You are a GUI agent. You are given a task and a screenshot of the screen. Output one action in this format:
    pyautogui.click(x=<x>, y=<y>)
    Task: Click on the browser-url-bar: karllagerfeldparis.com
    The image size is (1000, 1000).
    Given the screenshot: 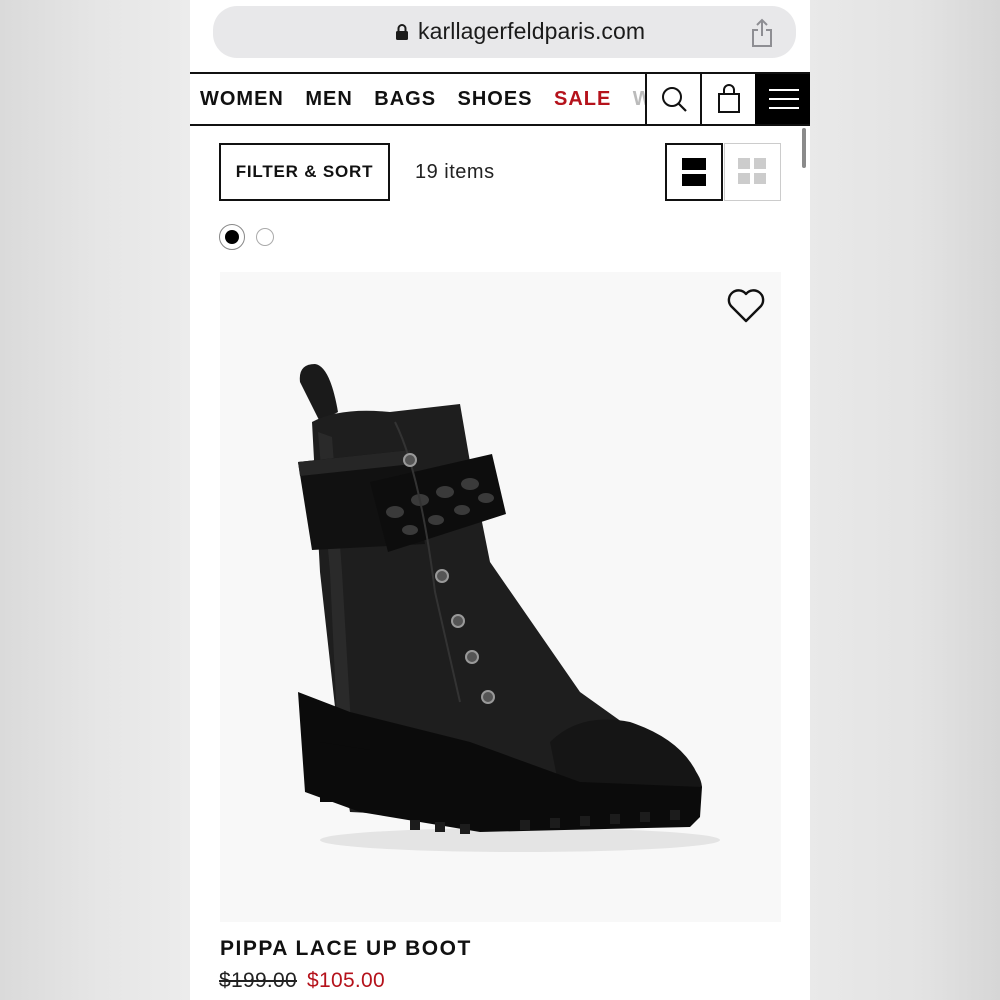 What is the action you would take?
    pyautogui.click(x=504, y=32)
    